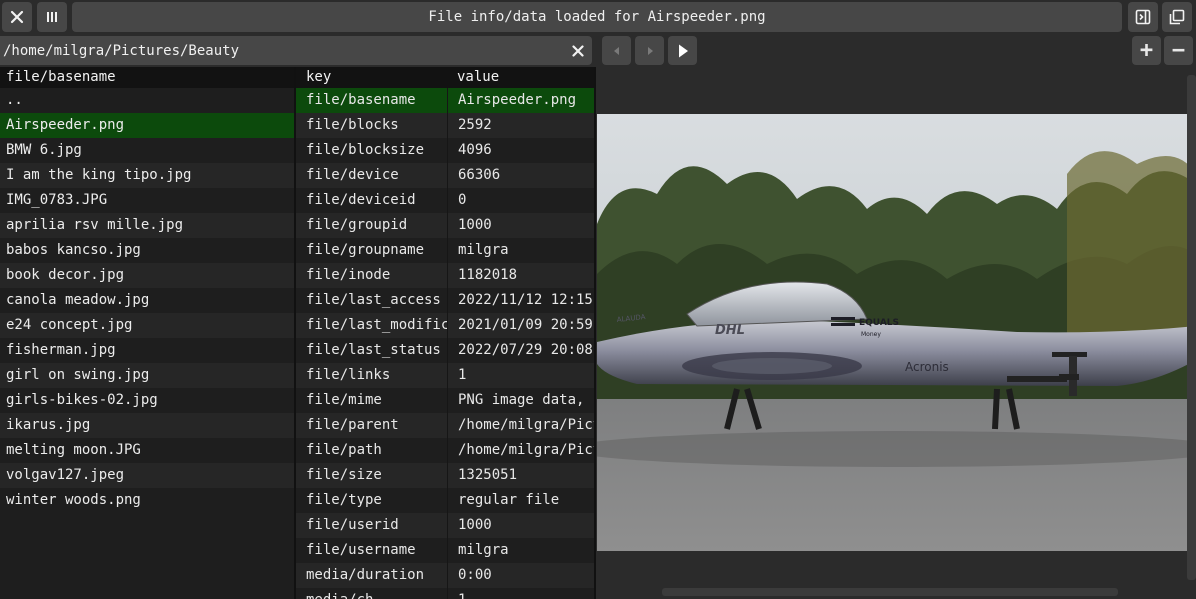  Describe the element at coordinates (147, 450) in the screenshot. I see `file-list-item: melting moon.JPG` at that location.